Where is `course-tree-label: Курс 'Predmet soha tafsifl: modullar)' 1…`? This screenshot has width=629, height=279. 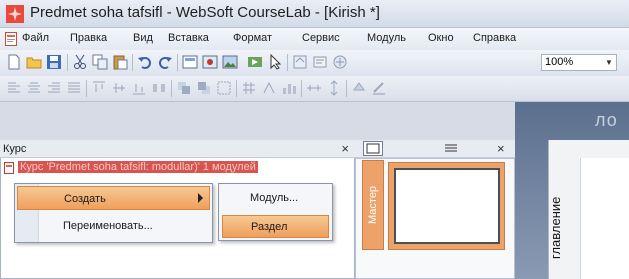
course-tree-label: Курс 'Predmet soha tafsifl: modullar)' 1… is located at coordinates (138, 167).